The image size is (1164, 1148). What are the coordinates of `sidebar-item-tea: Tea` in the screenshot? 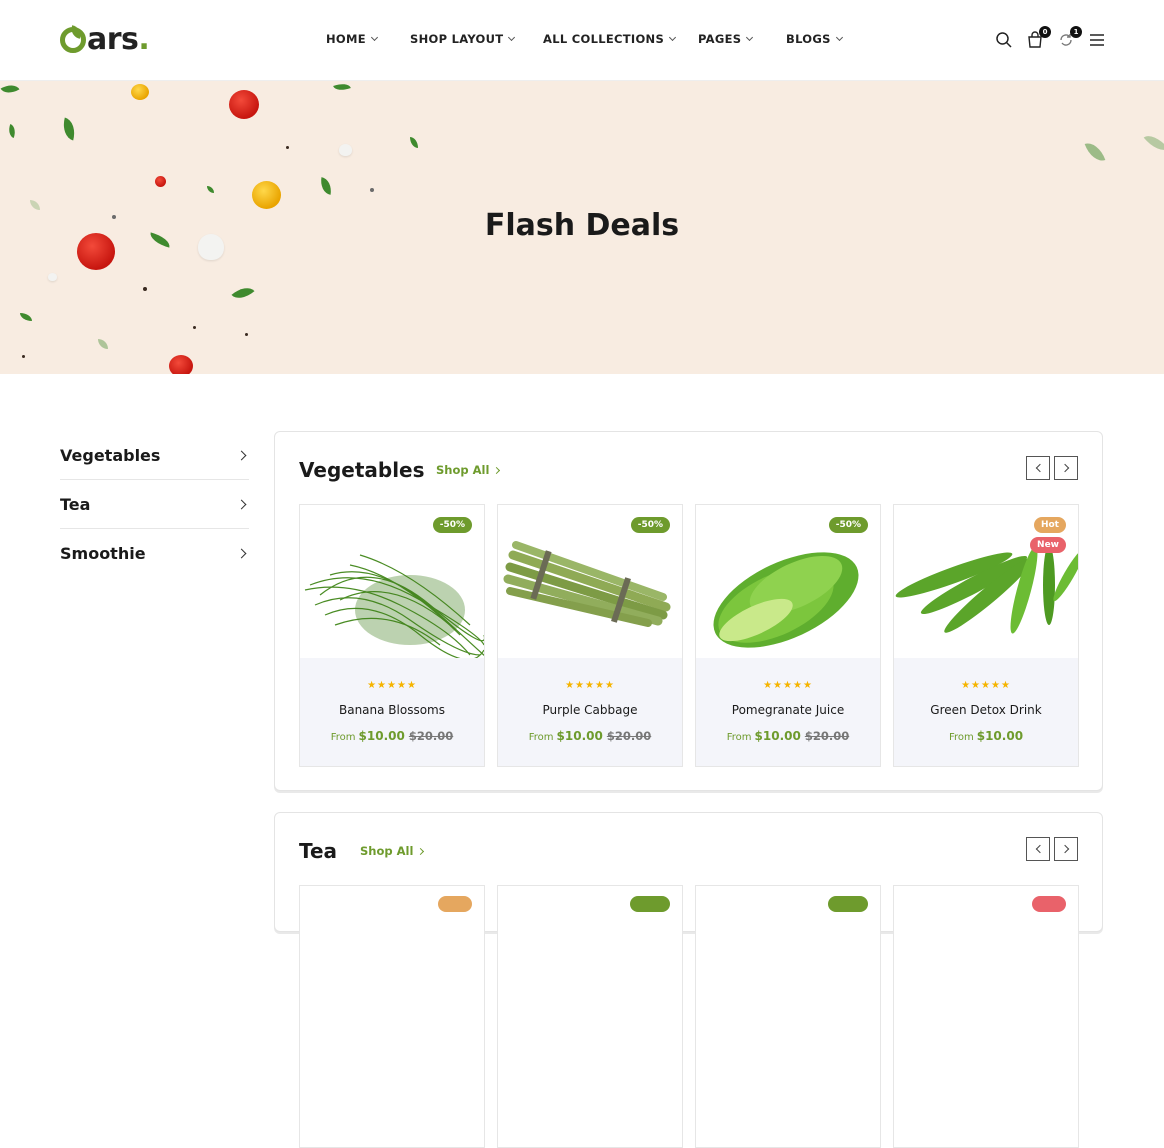 It's located at (154, 504).